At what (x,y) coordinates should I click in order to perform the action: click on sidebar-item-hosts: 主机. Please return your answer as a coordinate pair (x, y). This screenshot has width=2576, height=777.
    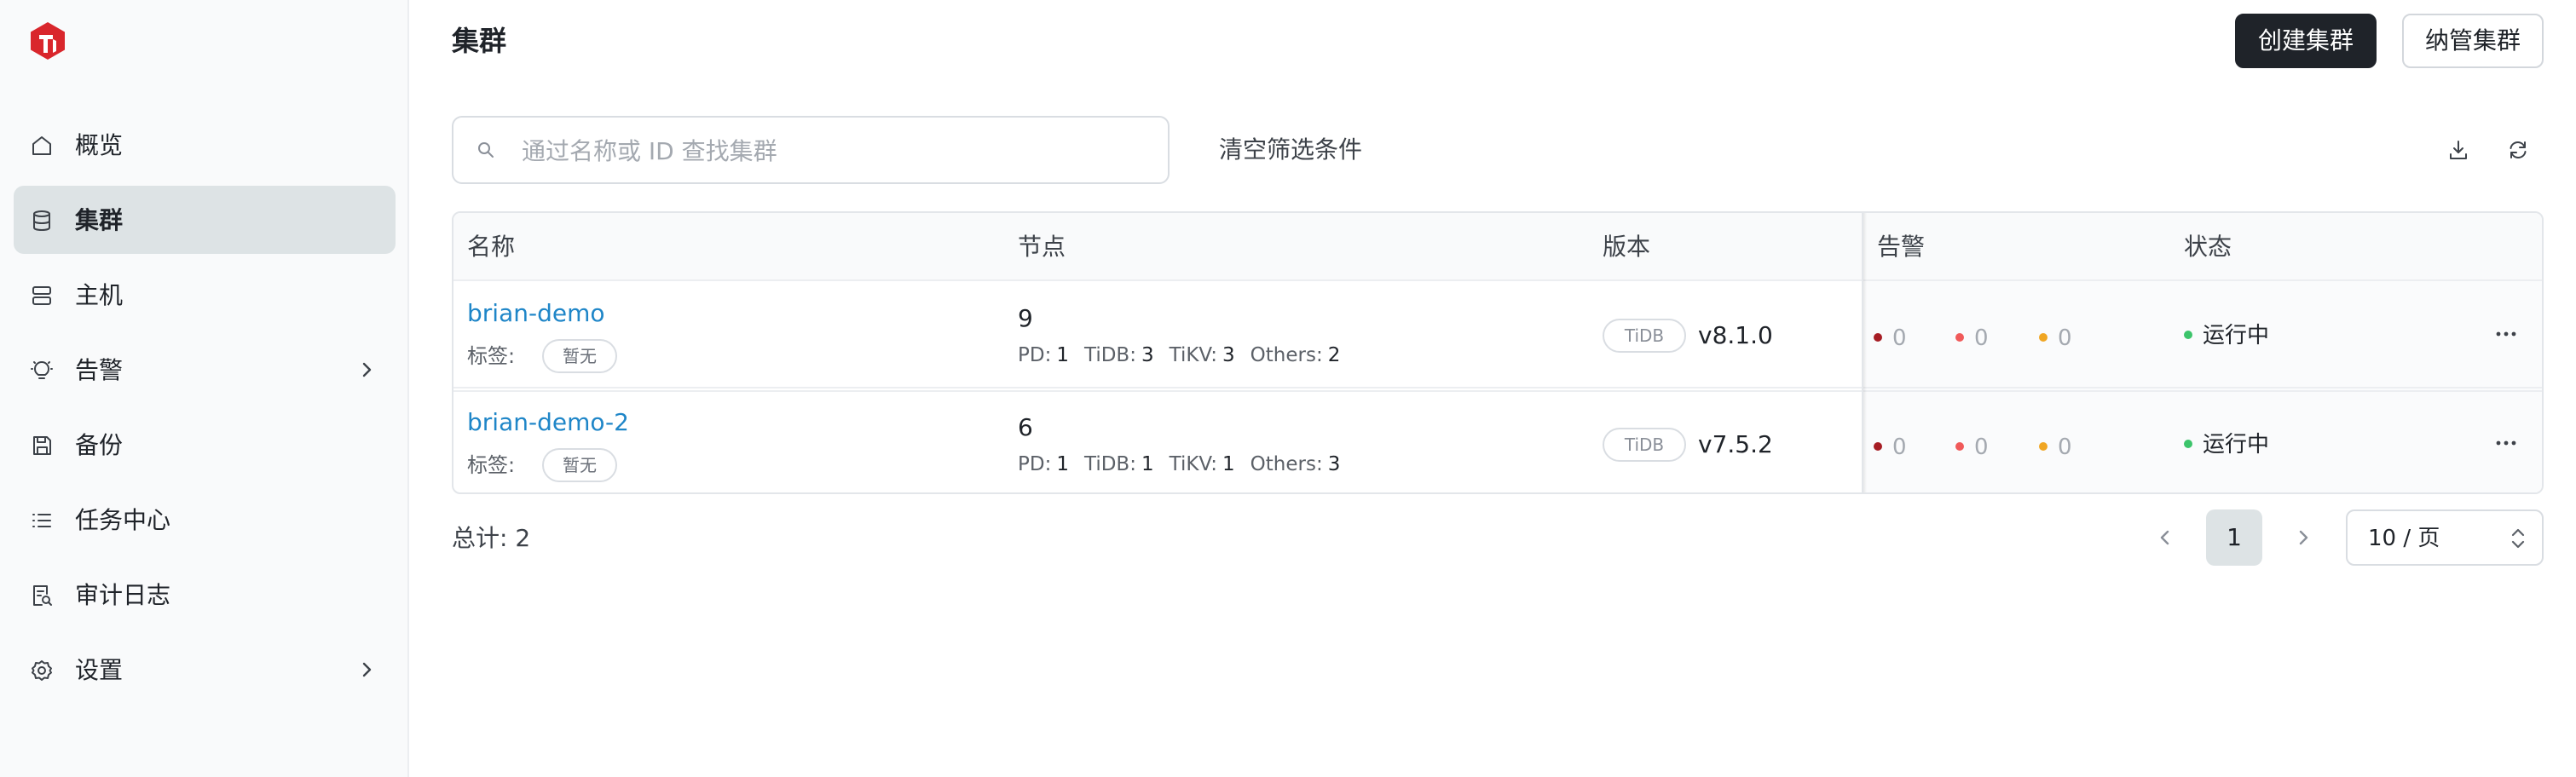
    Looking at the image, I should click on (205, 295).